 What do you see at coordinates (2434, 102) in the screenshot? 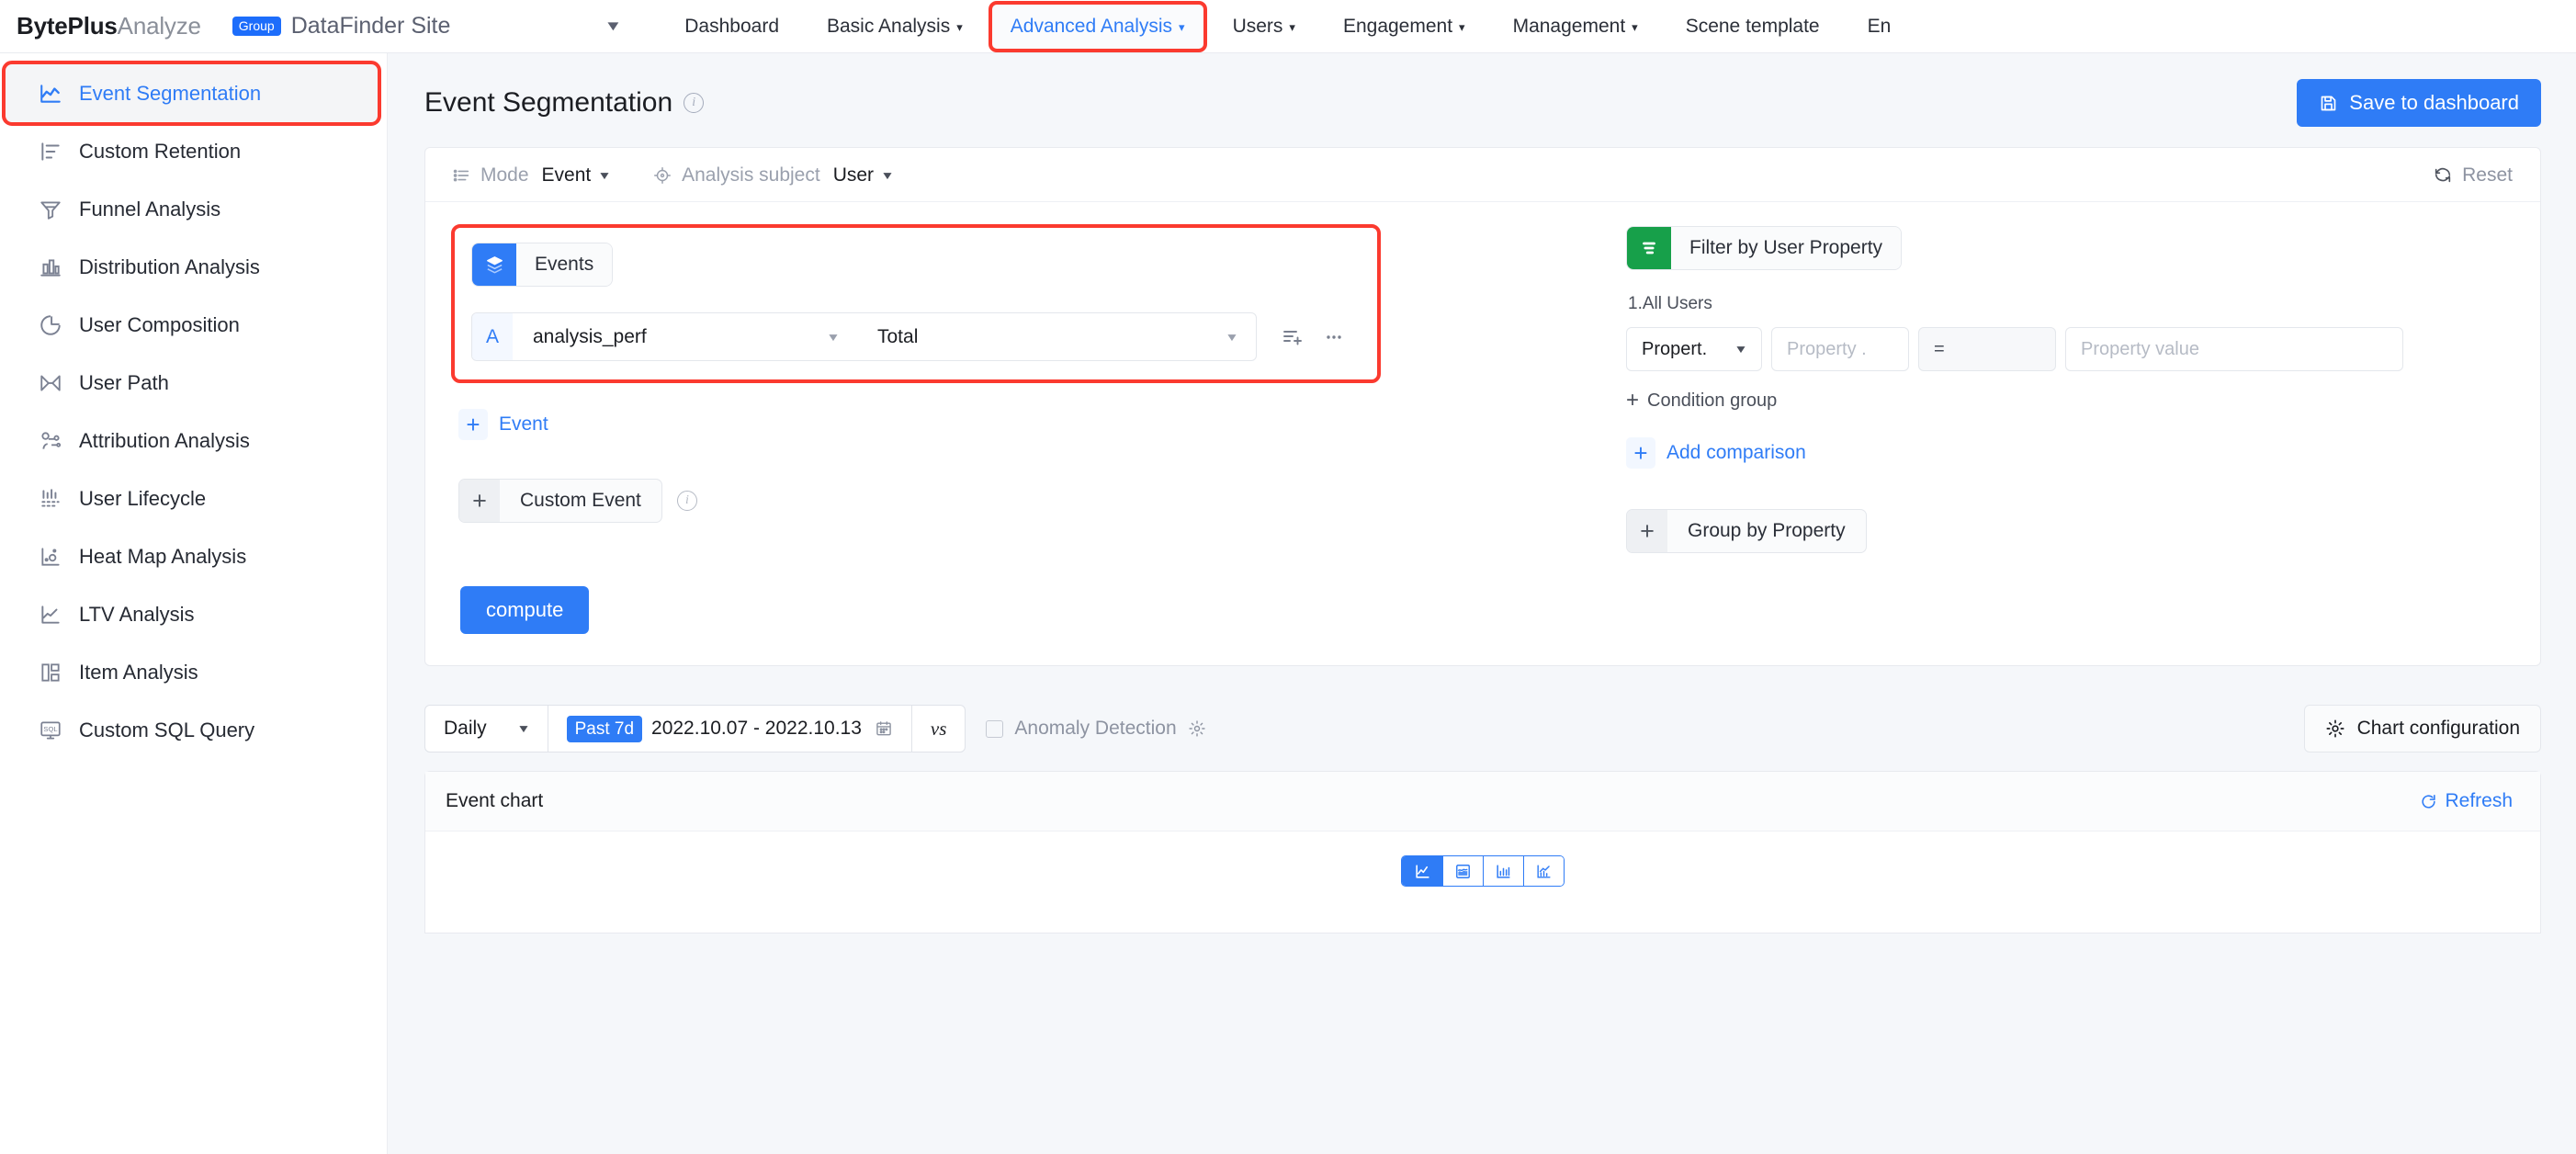
I see `save-button-label: Save to dashboard` at bounding box center [2434, 102].